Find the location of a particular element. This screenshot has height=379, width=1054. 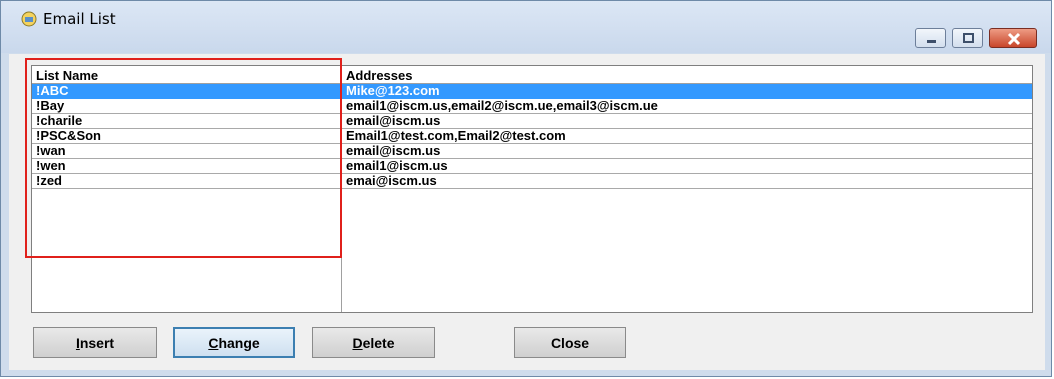

delete-mnemonic: D is located at coordinates (357, 342).